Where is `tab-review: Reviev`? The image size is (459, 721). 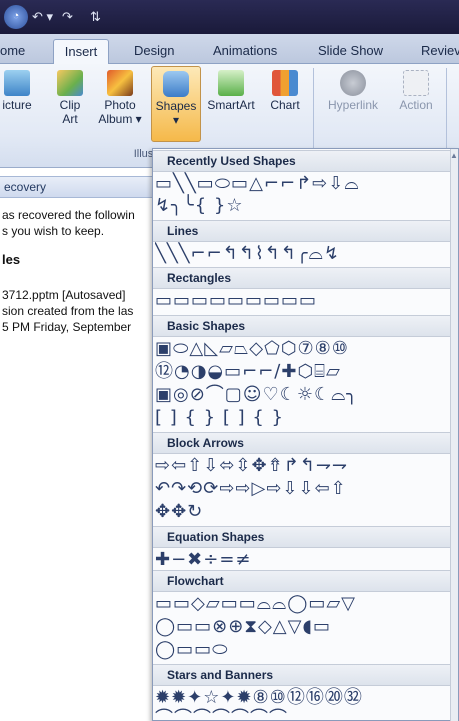
tab-review: Reviev is located at coordinates (440, 53).